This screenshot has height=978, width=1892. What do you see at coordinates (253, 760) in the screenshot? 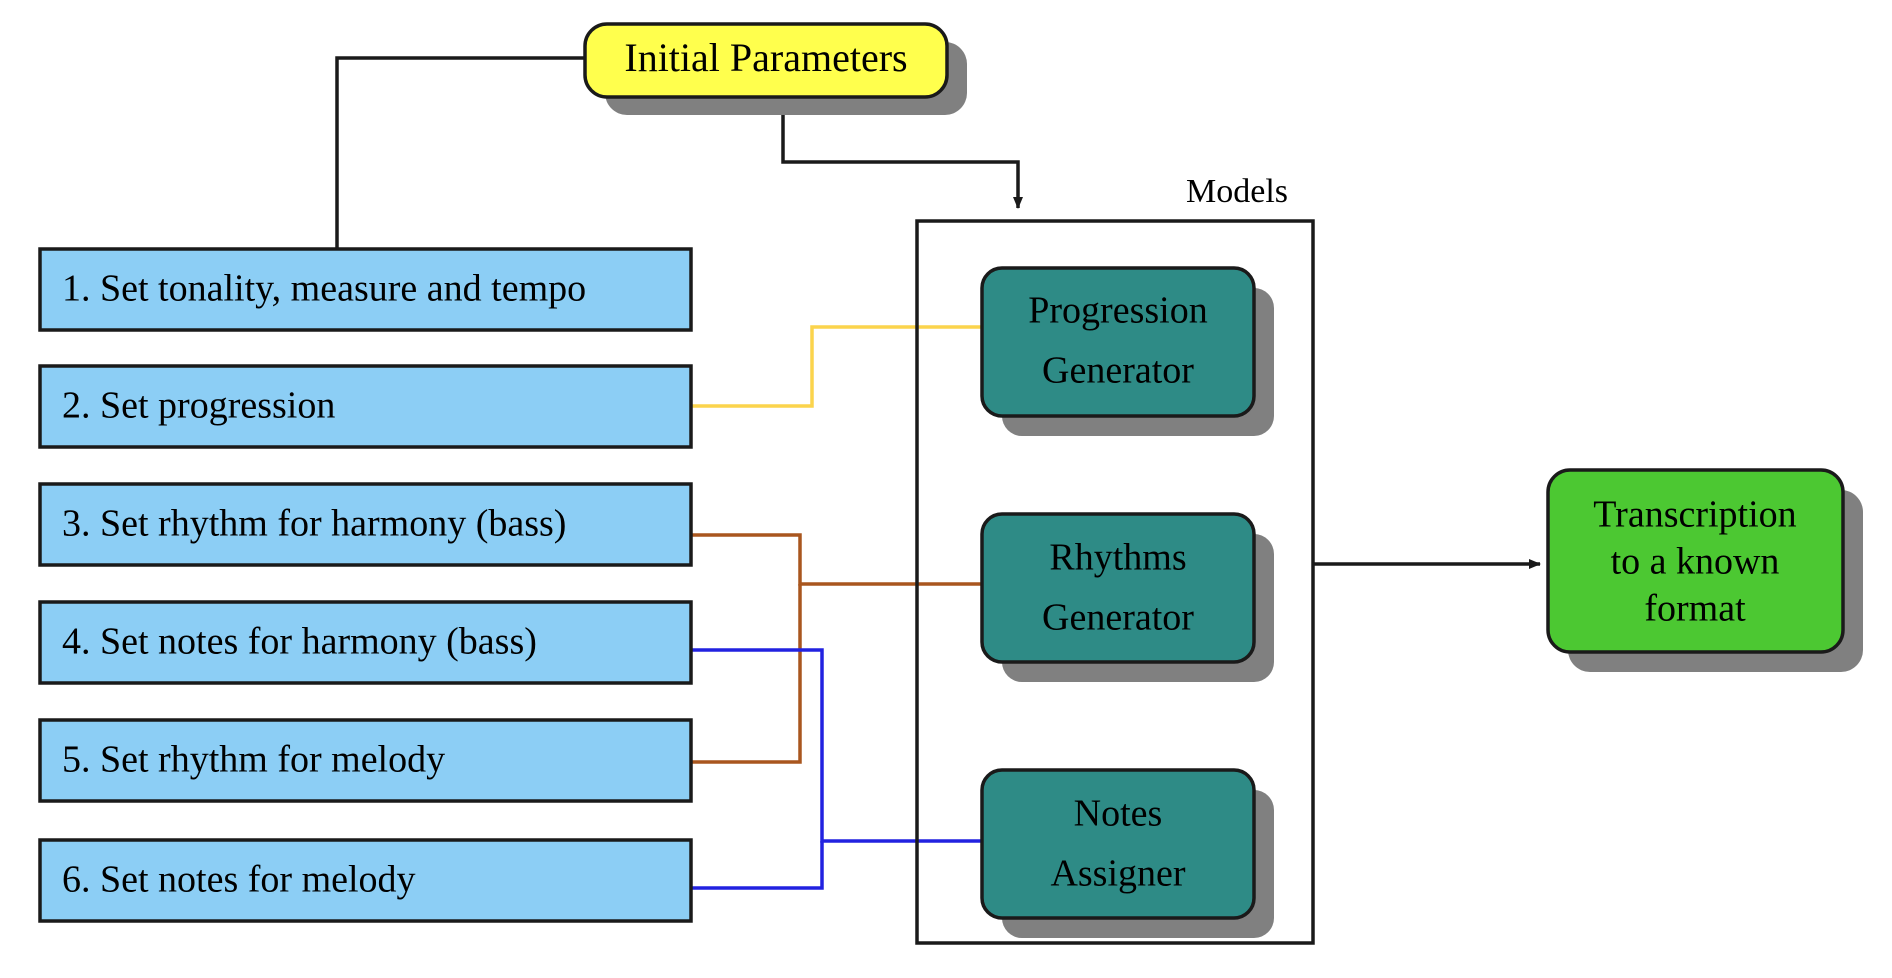
I see `step-box-5-label: 5. Set rhythm for melody` at bounding box center [253, 760].